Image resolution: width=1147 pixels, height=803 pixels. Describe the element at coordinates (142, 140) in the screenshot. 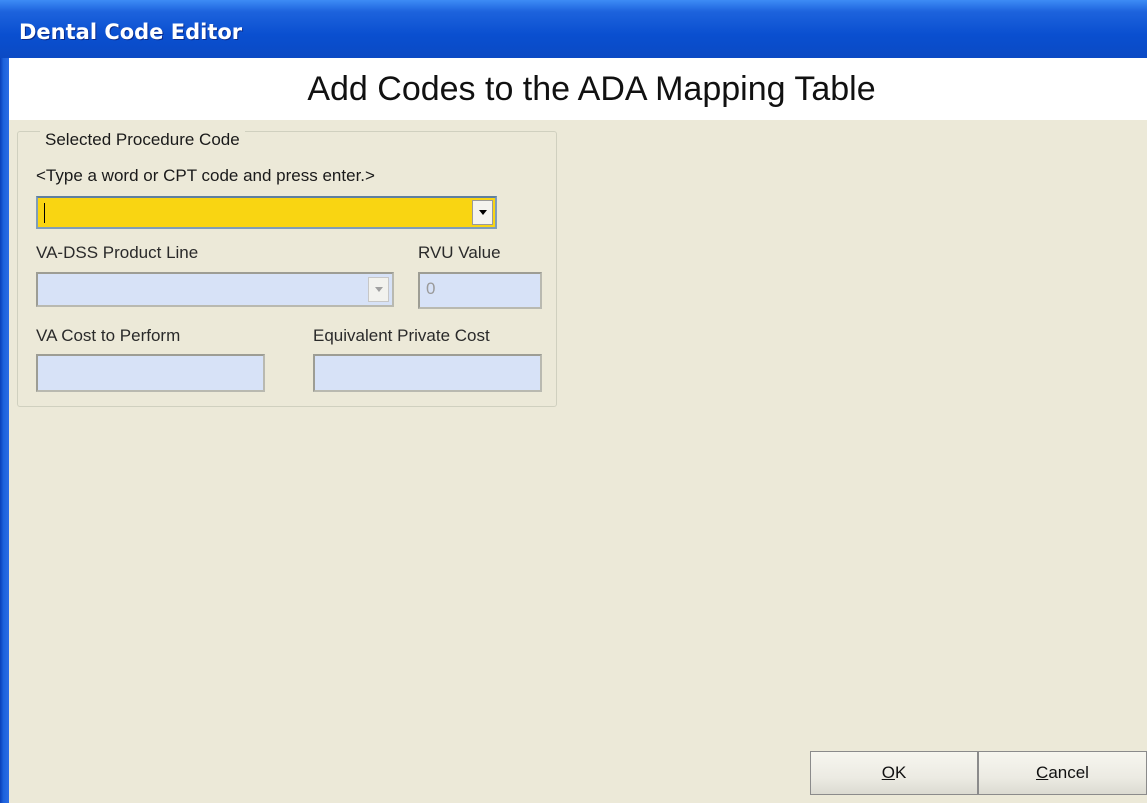

I see `group-legend: Selected Procedure Code` at that location.